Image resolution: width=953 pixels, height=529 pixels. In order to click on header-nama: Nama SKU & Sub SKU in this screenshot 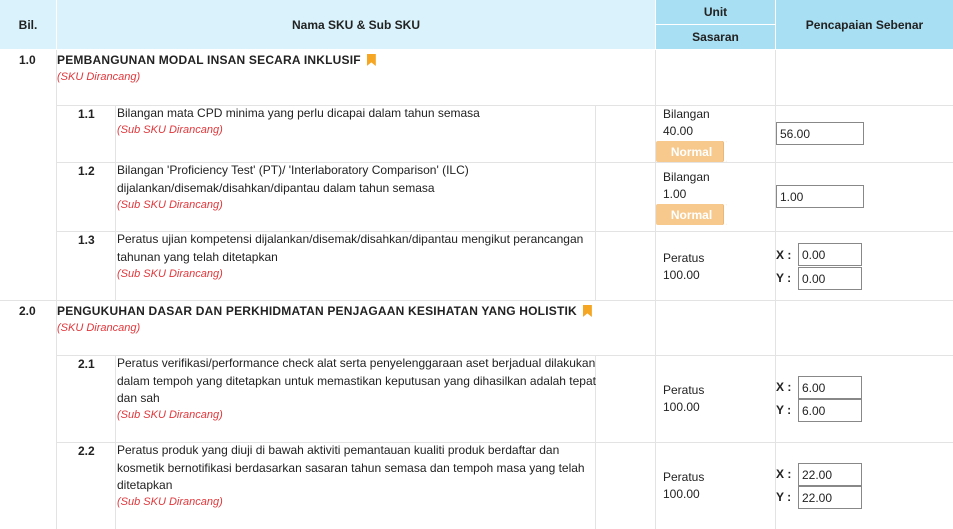, I will do `click(356, 25)`.